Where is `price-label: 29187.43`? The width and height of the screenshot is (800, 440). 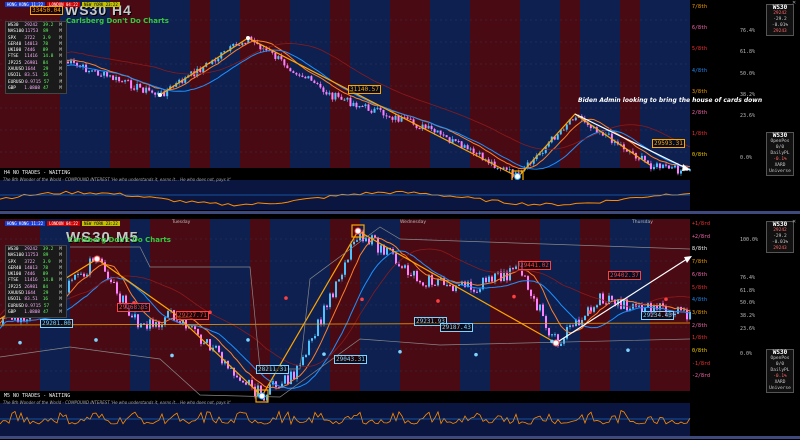 price-label: 29187.43 is located at coordinates (456, 327).